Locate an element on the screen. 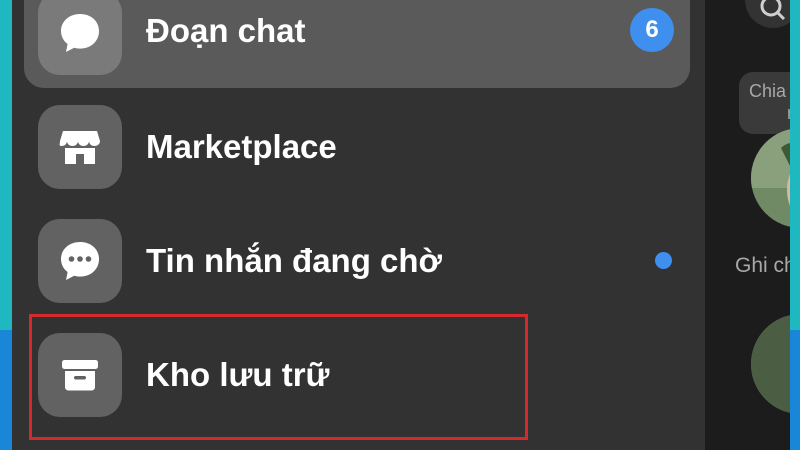 The image size is (800, 450). chat-list-panel: Chia ng Ghi ch is located at coordinates (747, 225).